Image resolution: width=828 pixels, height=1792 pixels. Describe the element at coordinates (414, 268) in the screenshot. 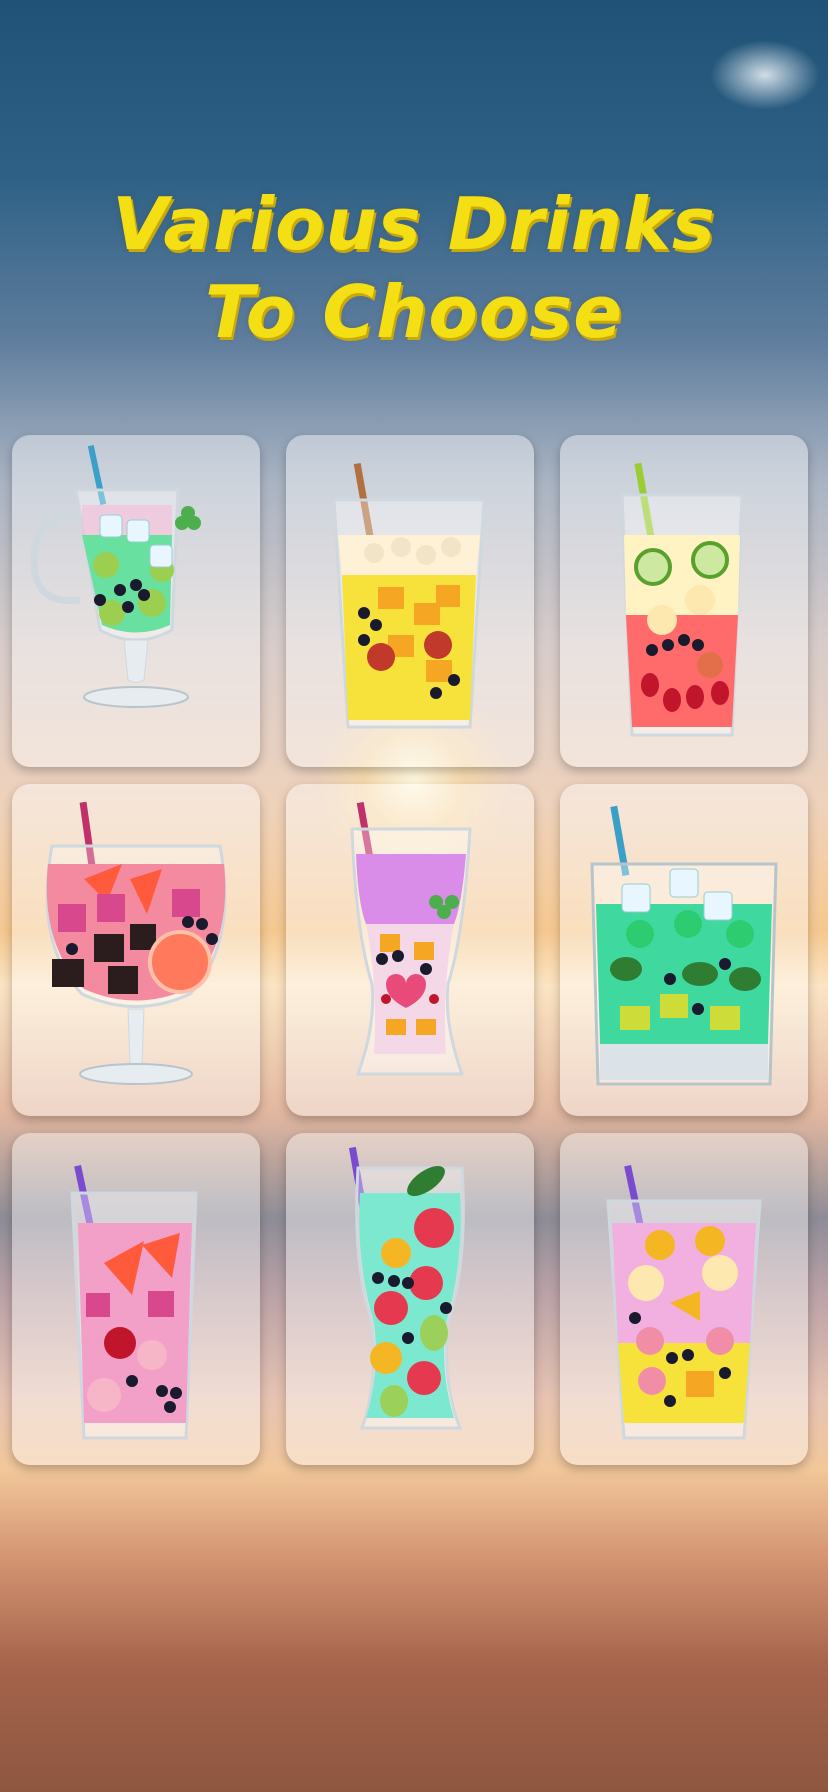

I see `headline: Various Drinks To Choose` at that location.